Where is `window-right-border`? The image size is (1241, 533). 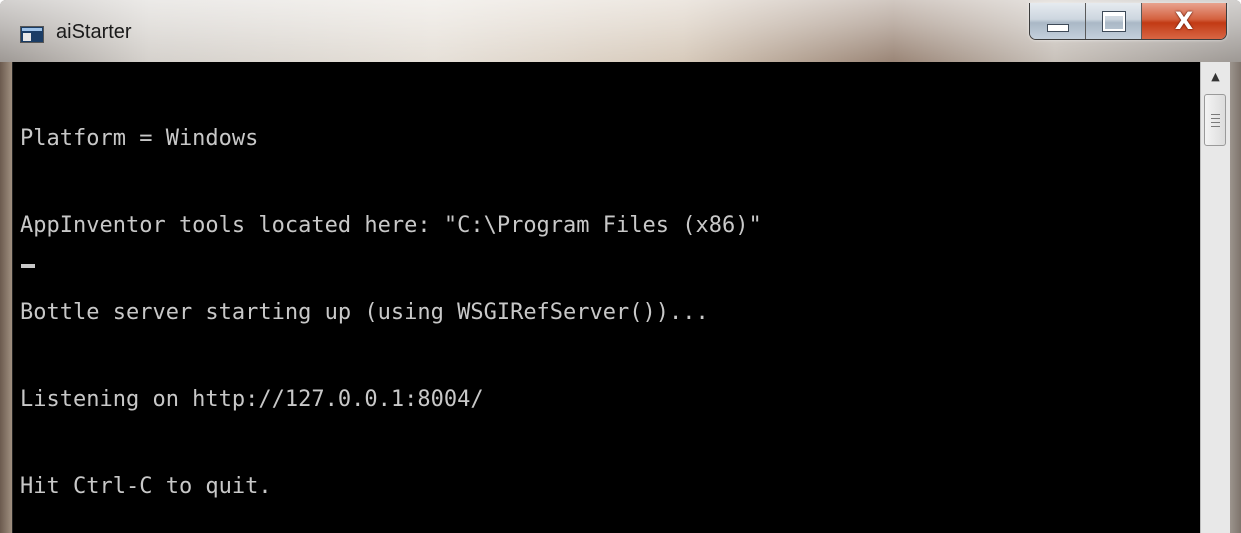
window-right-border is located at coordinates (1235, 297).